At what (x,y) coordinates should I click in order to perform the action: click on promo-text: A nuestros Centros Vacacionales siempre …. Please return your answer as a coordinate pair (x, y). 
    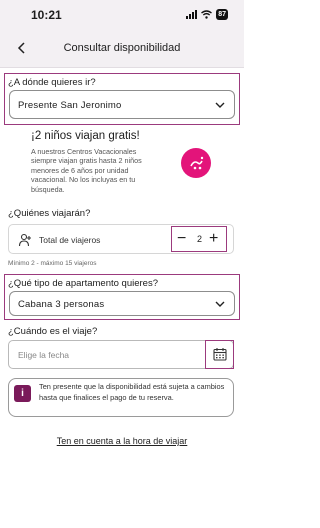
    Looking at the image, I should click on (86, 170).